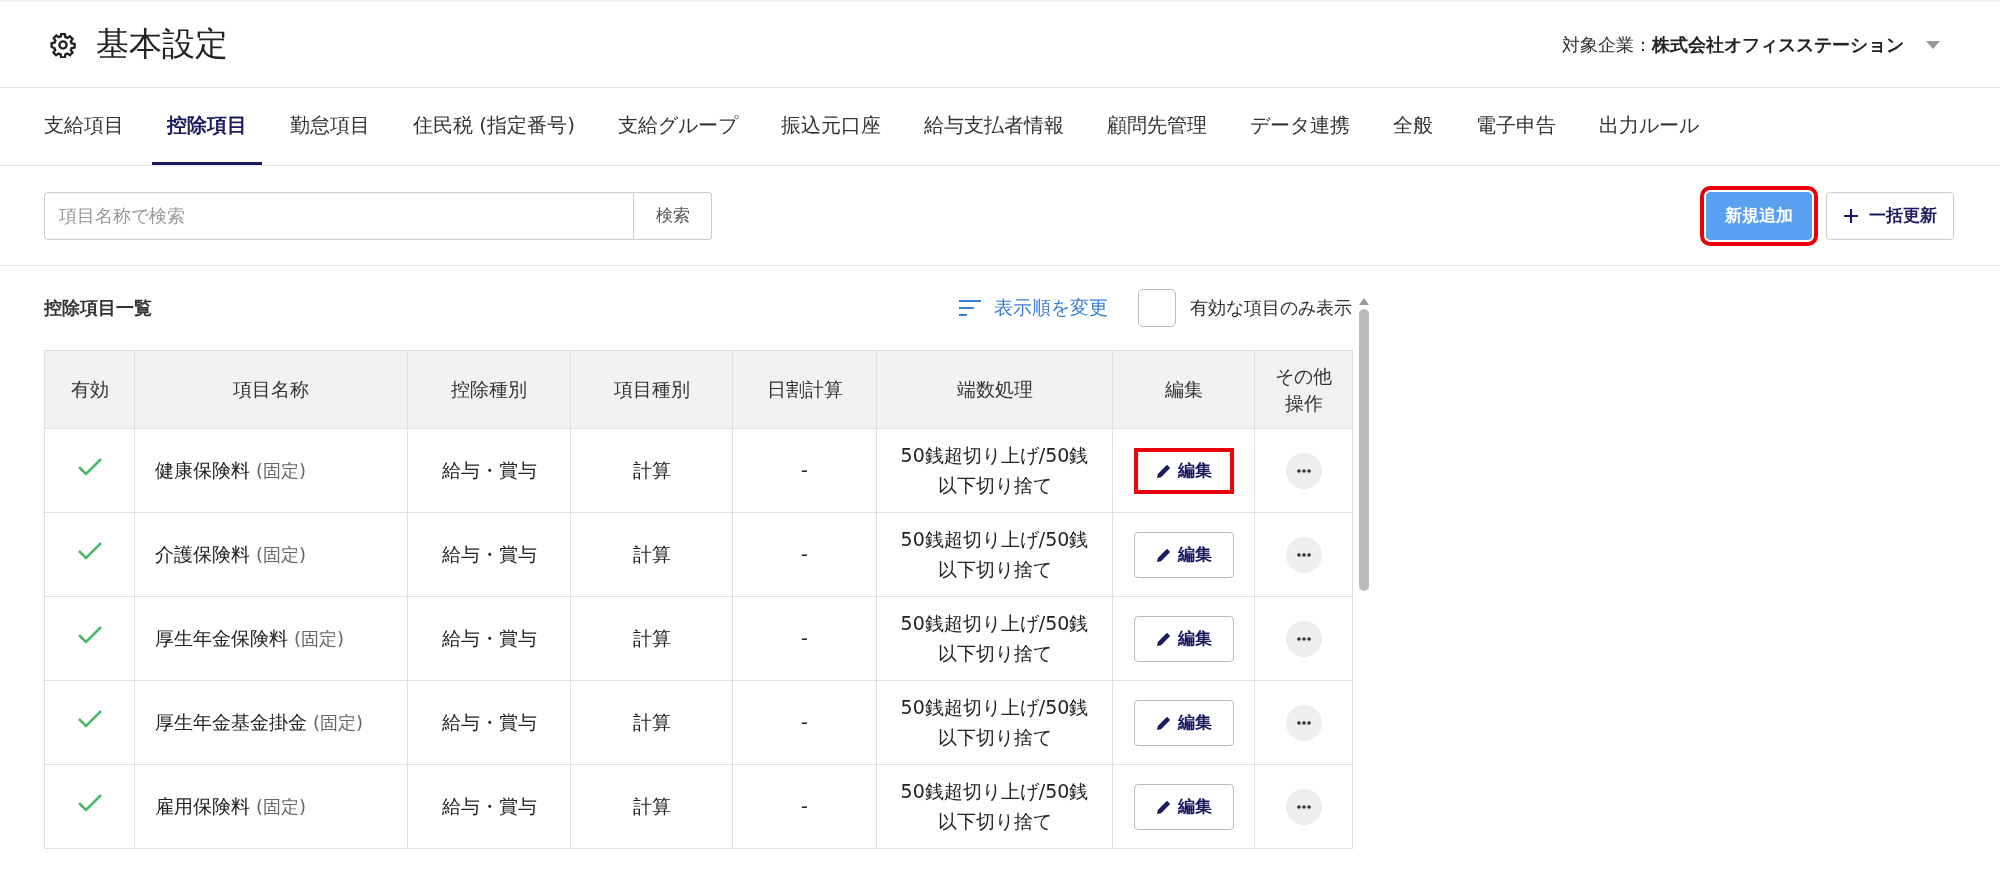 This screenshot has width=2000, height=885. I want to click on tab: 給与支払者情報, so click(993, 126).